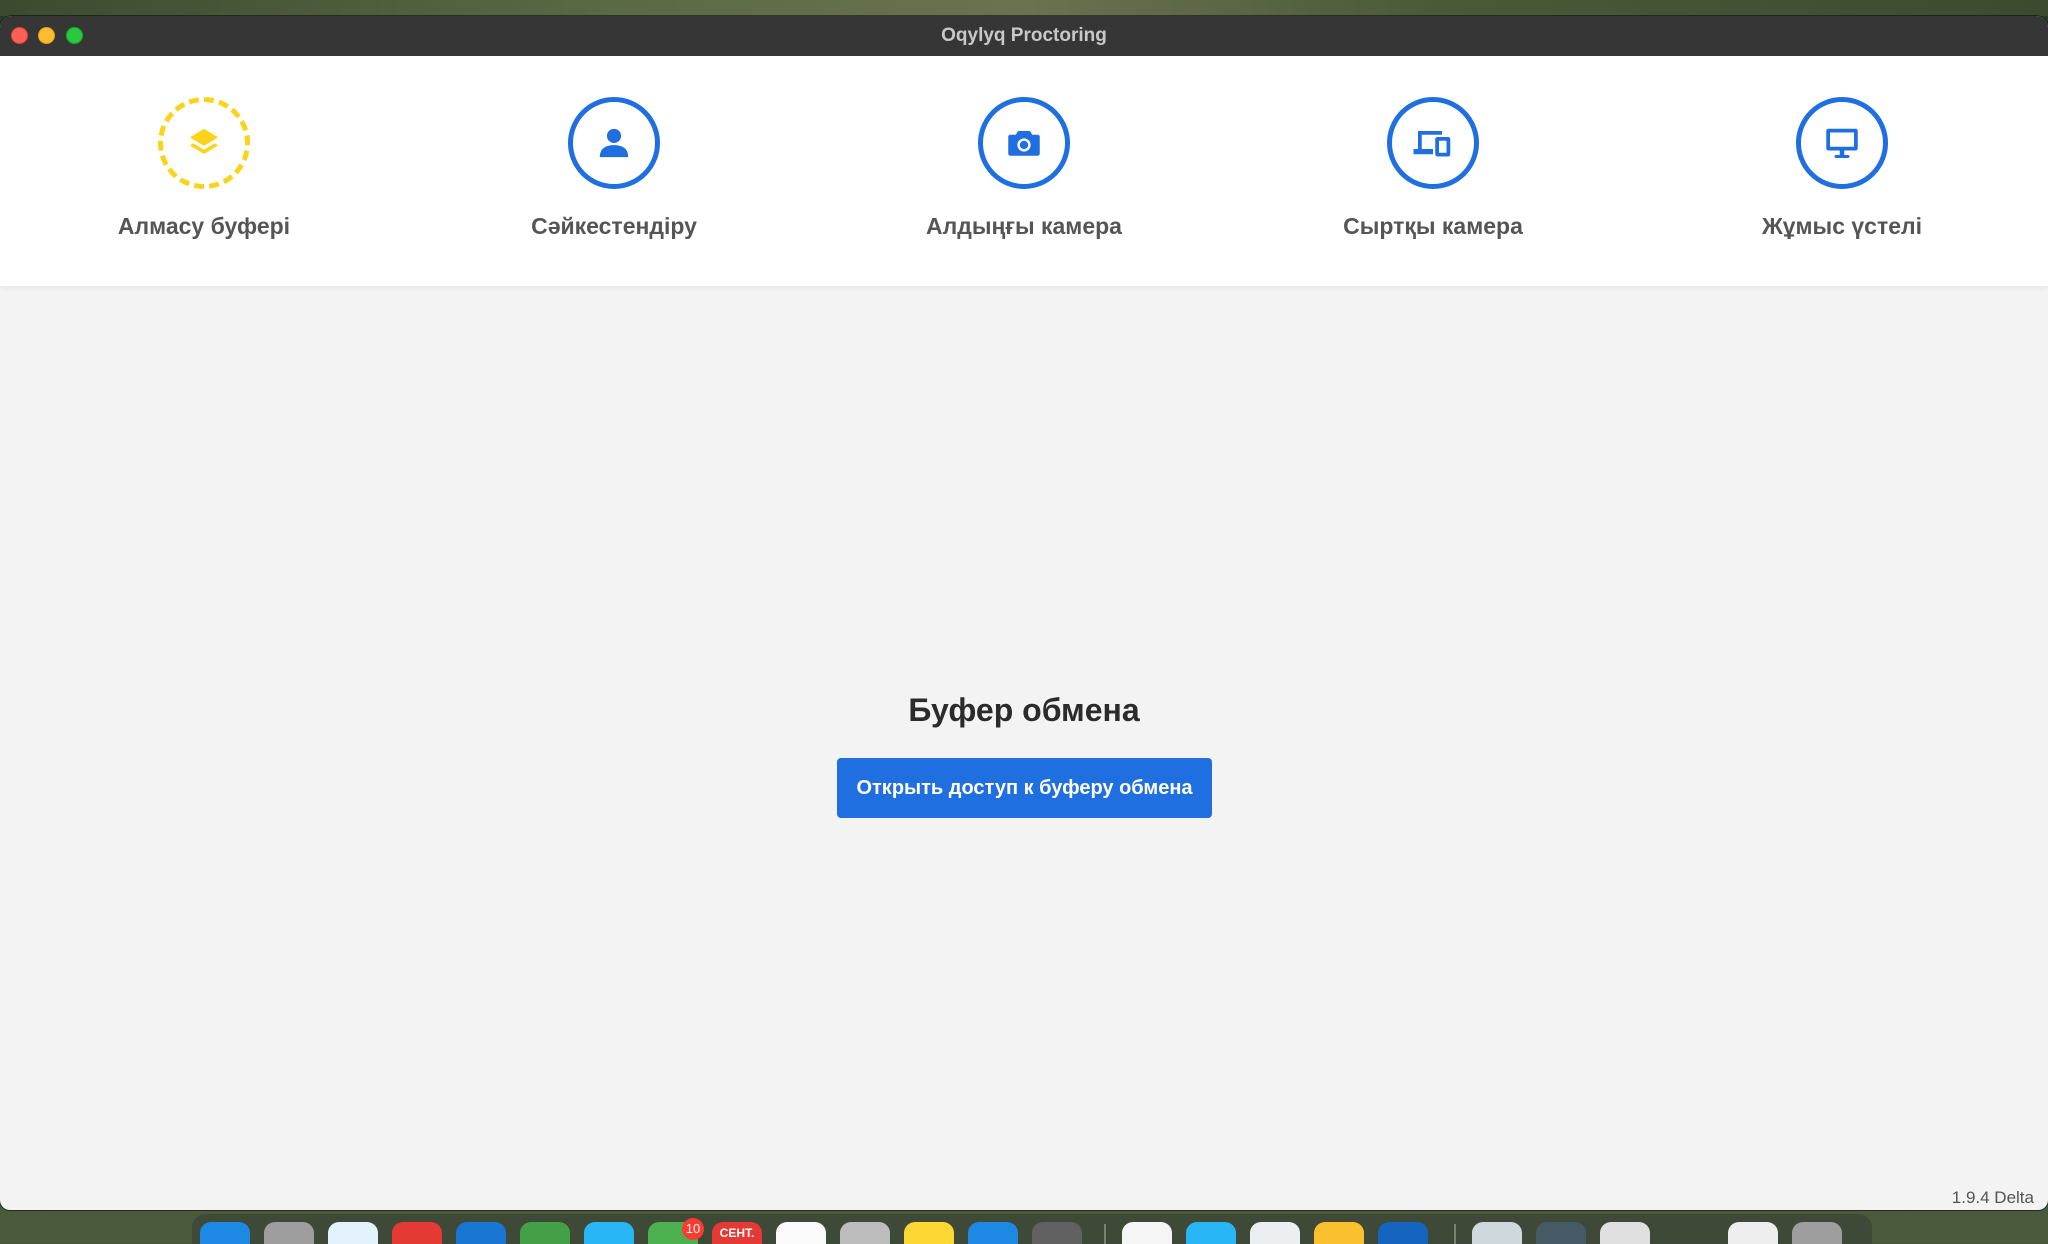 This screenshot has height=1244, width=2048. What do you see at coordinates (1817, 1233) in the screenshot?
I see `trash-icon` at bounding box center [1817, 1233].